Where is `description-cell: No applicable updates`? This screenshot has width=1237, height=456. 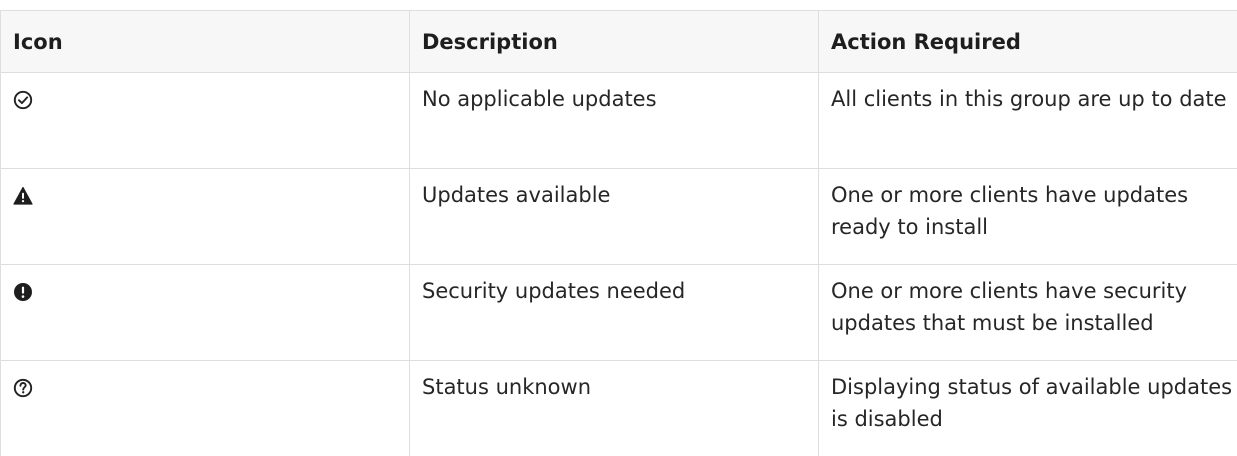 description-cell: No applicable updates is located at coordinates (614, 120).